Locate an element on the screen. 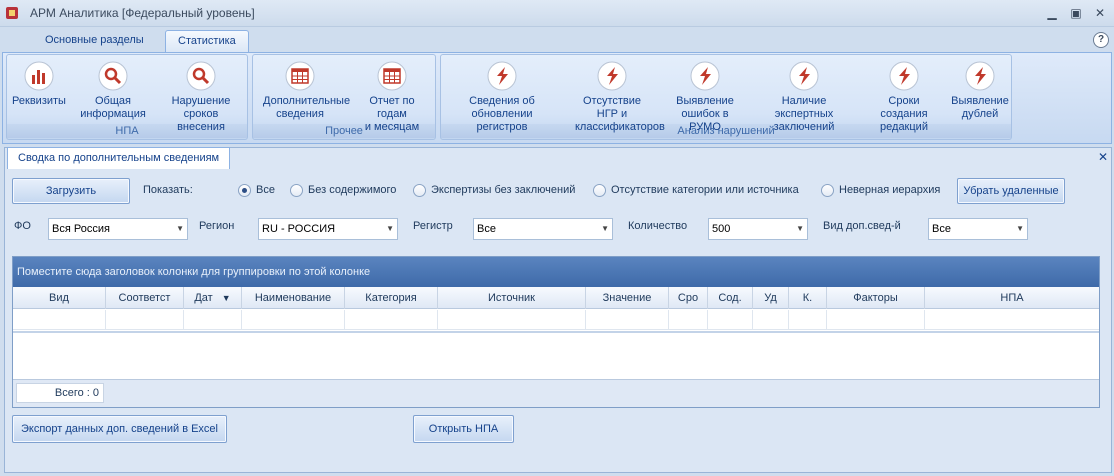 The height and width of the screenshot is (476, 1114). help-icon: ? is located at coordinates (1101, 40).